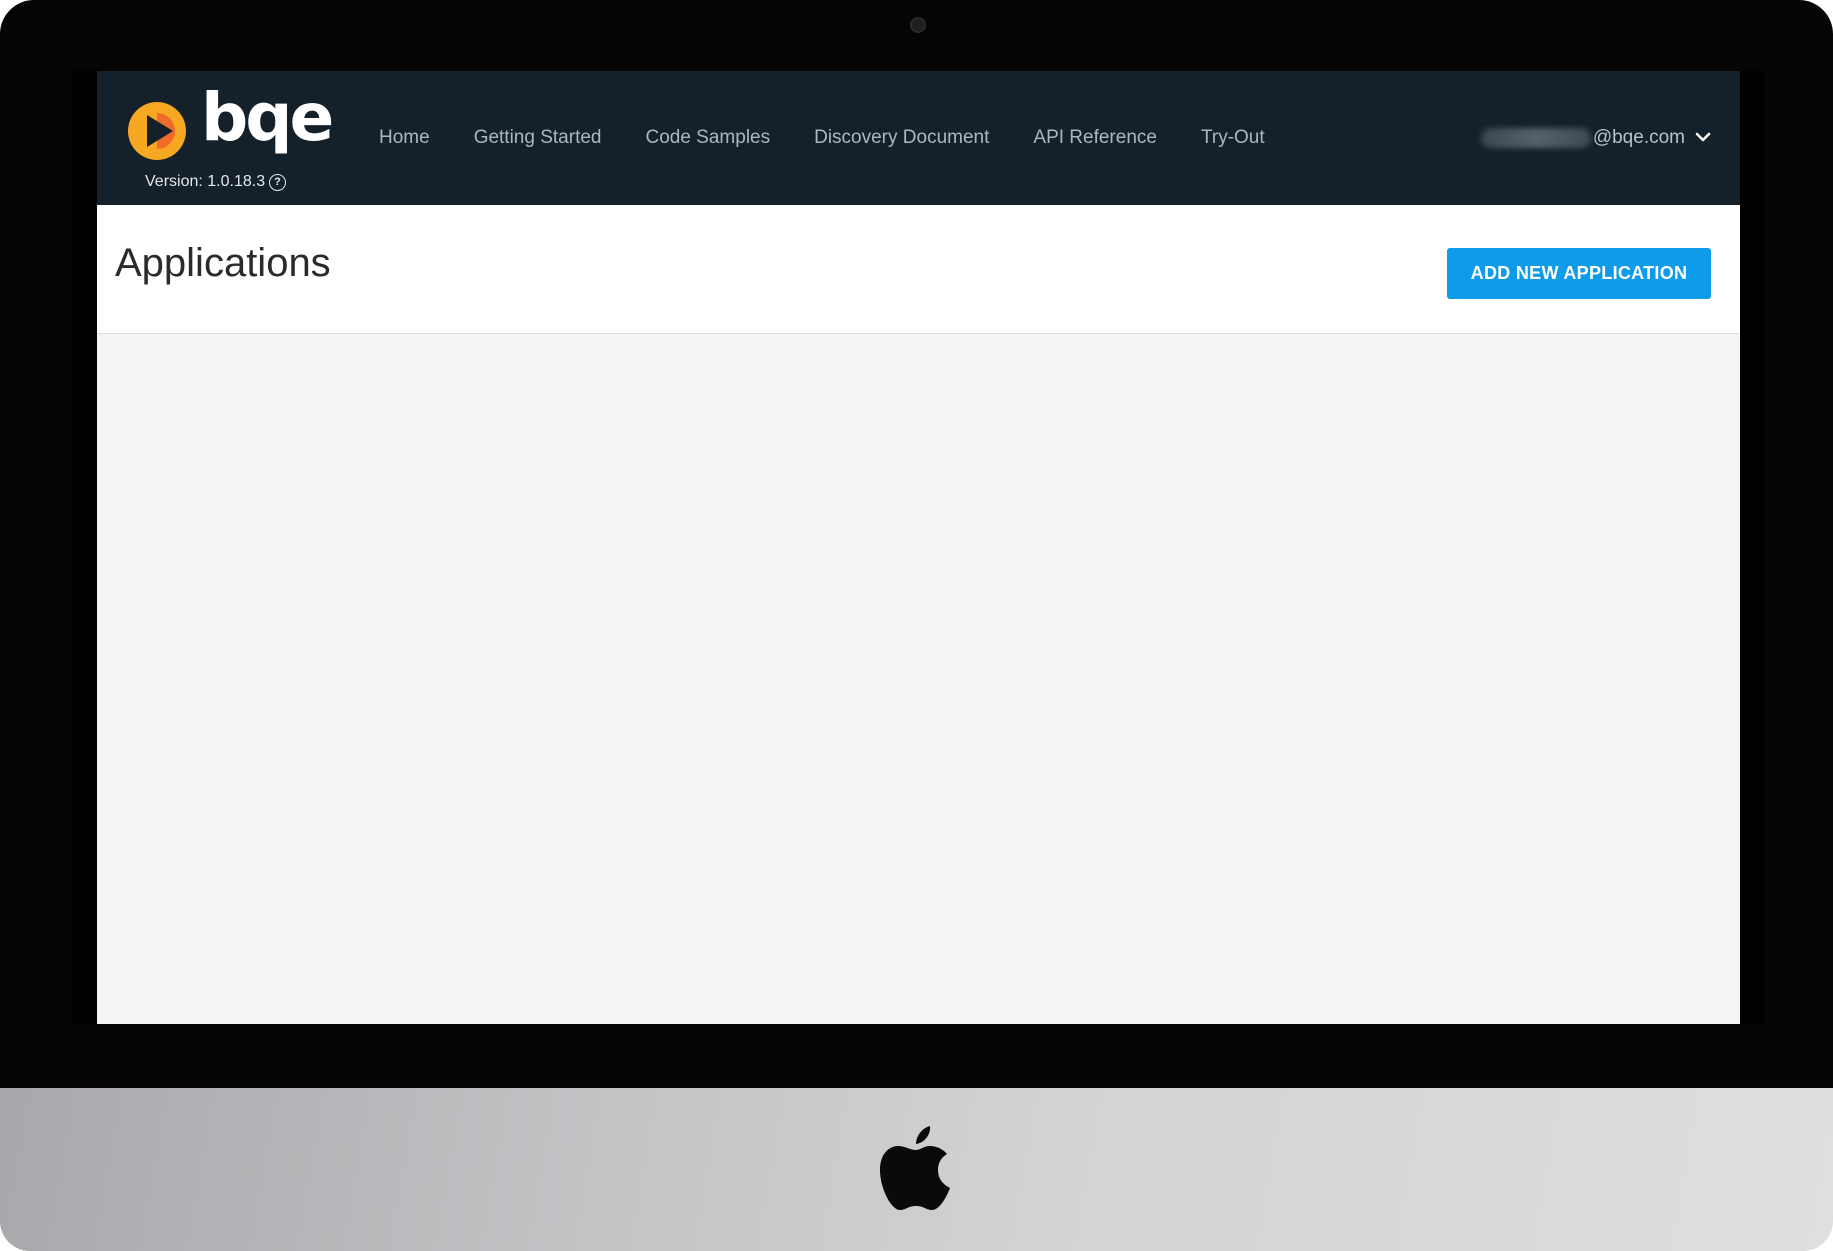 This screenshot has height=1251, width=1833. I want to click on version-label: Version: 1.0.18.3, so click(205, 181).